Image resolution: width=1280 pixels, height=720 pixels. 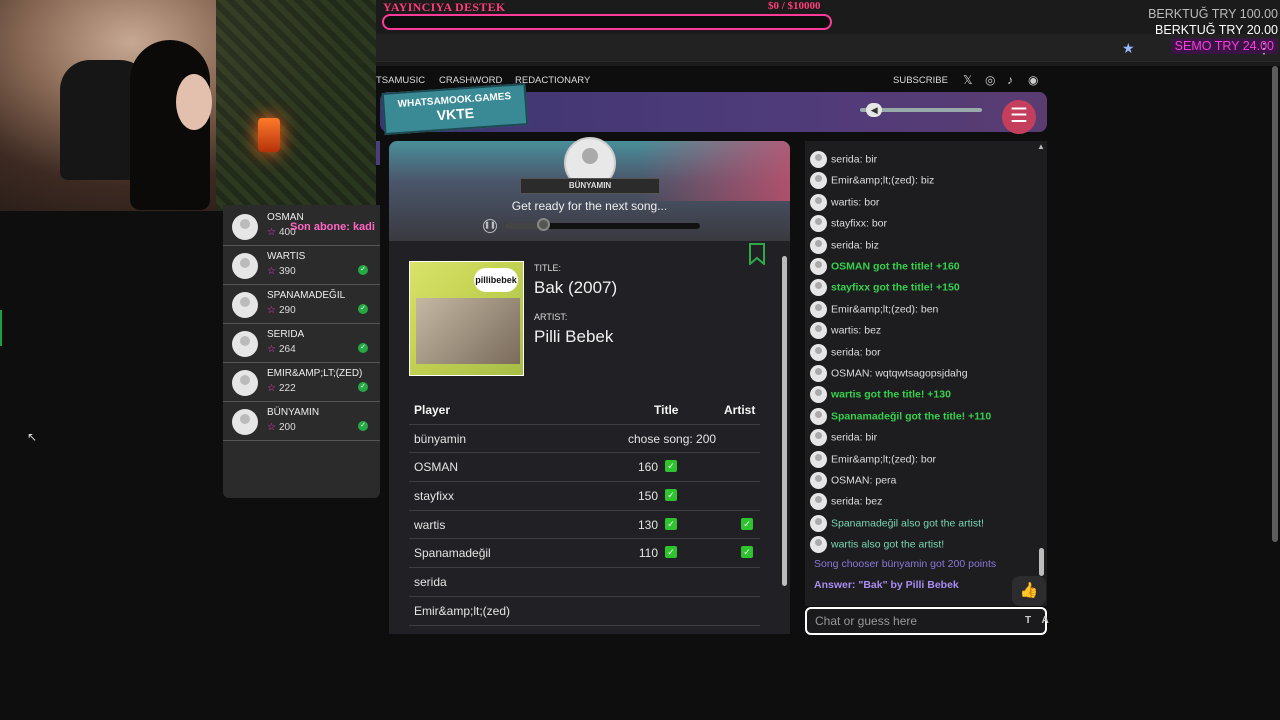 What do you see at coordinates (891, 394) in the screenshot?
I see `chat-message-text: wartis got the title! +130` at bounding box center [891, 394].